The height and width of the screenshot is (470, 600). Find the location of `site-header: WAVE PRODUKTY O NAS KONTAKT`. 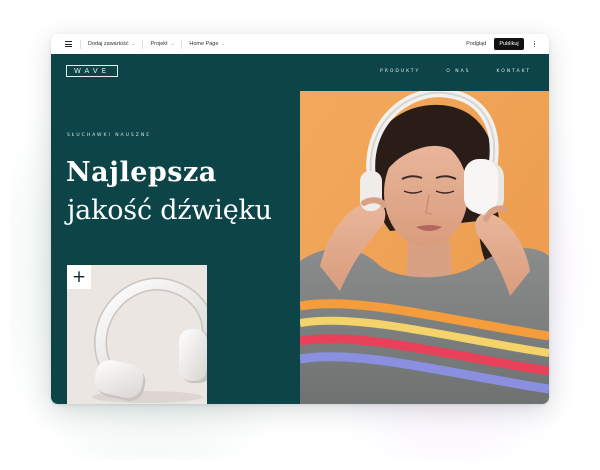

site-header: WAVE PRODUKTY O NAS KONTAKT is located at coordinates (300, 72).